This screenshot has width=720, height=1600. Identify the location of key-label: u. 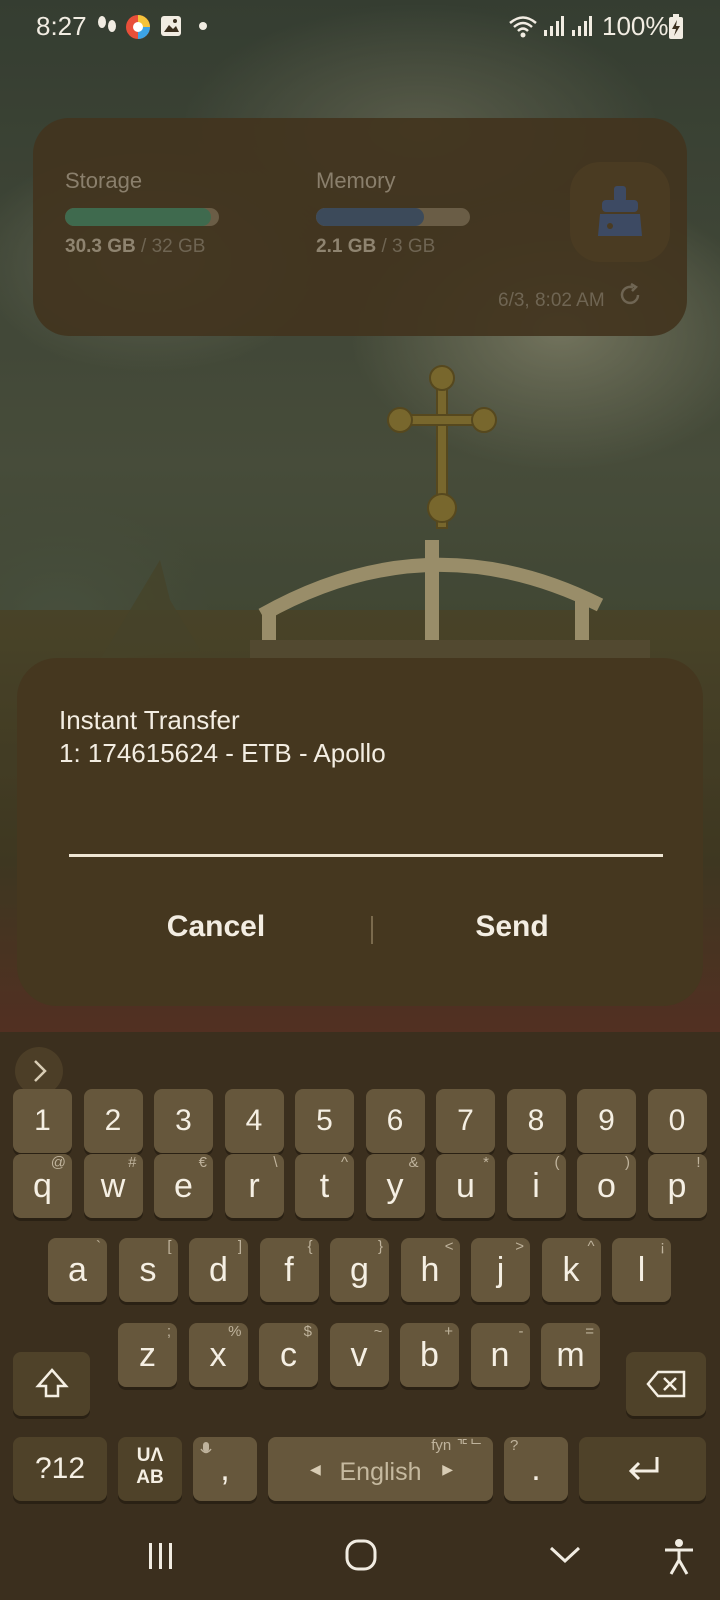
(465, 1186).